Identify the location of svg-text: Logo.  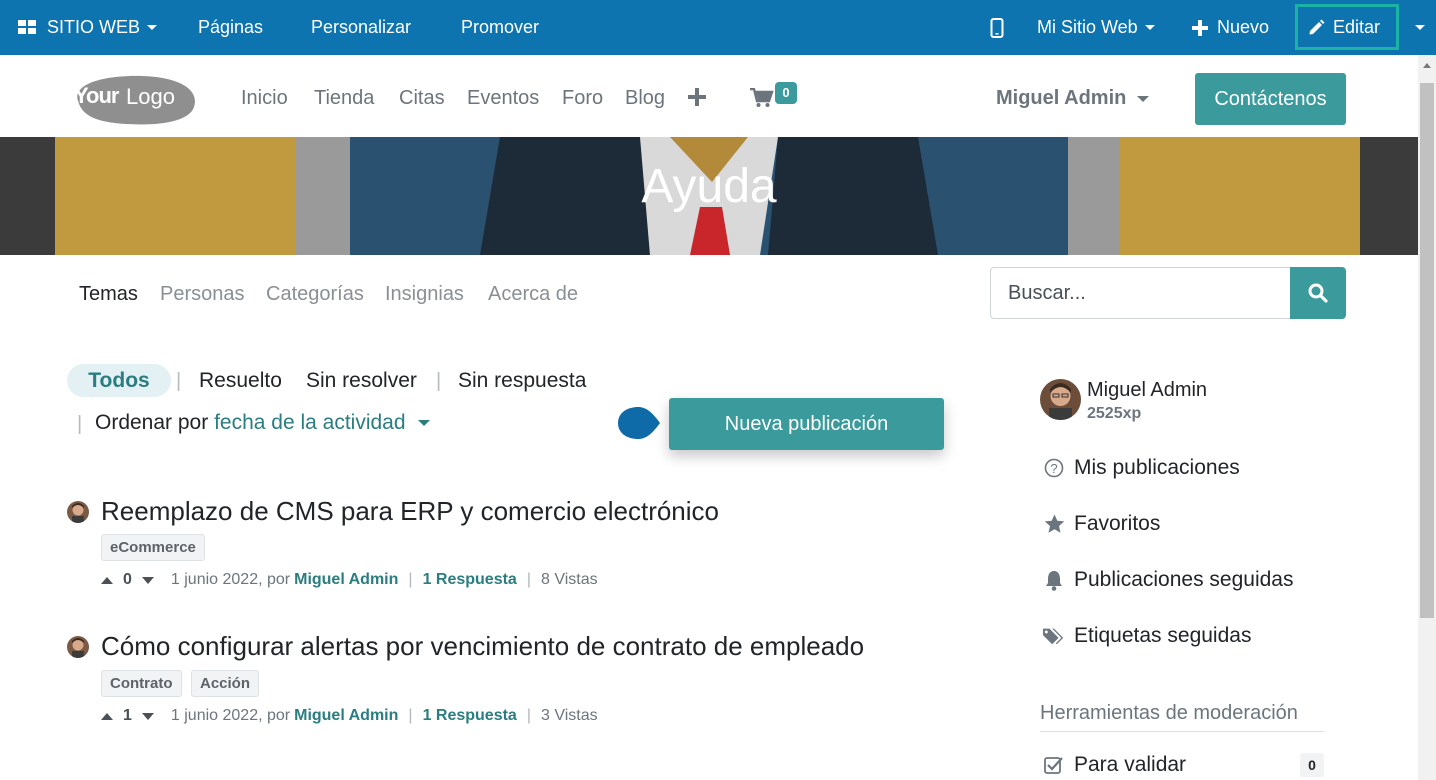
(150, 96).